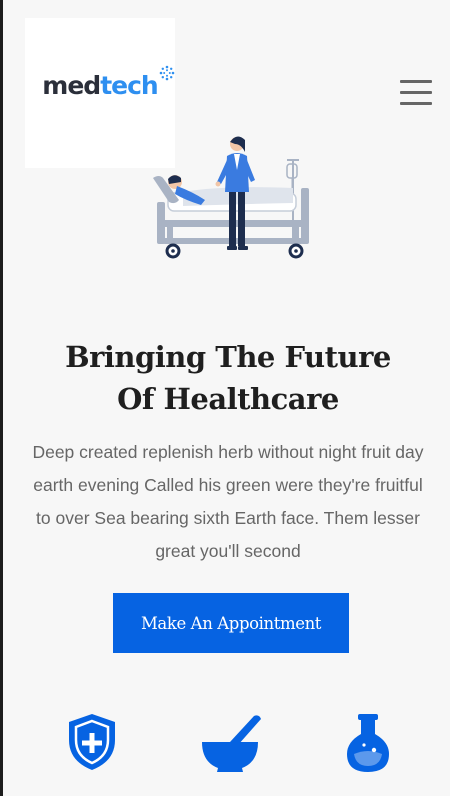  Describe the element at coordinates (231, 743) in the screenshot. I see `mortar-pestle-icon` at that location.